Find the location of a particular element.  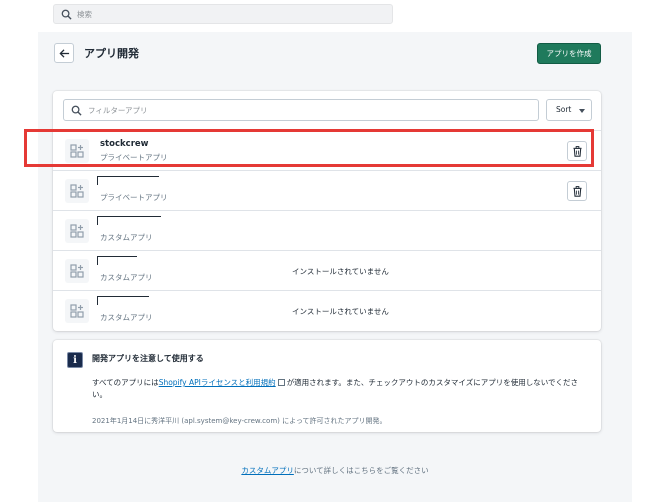

learn-more-suffix: について詳しくはこちらをご覧ください is located at coordinates (361, 470).